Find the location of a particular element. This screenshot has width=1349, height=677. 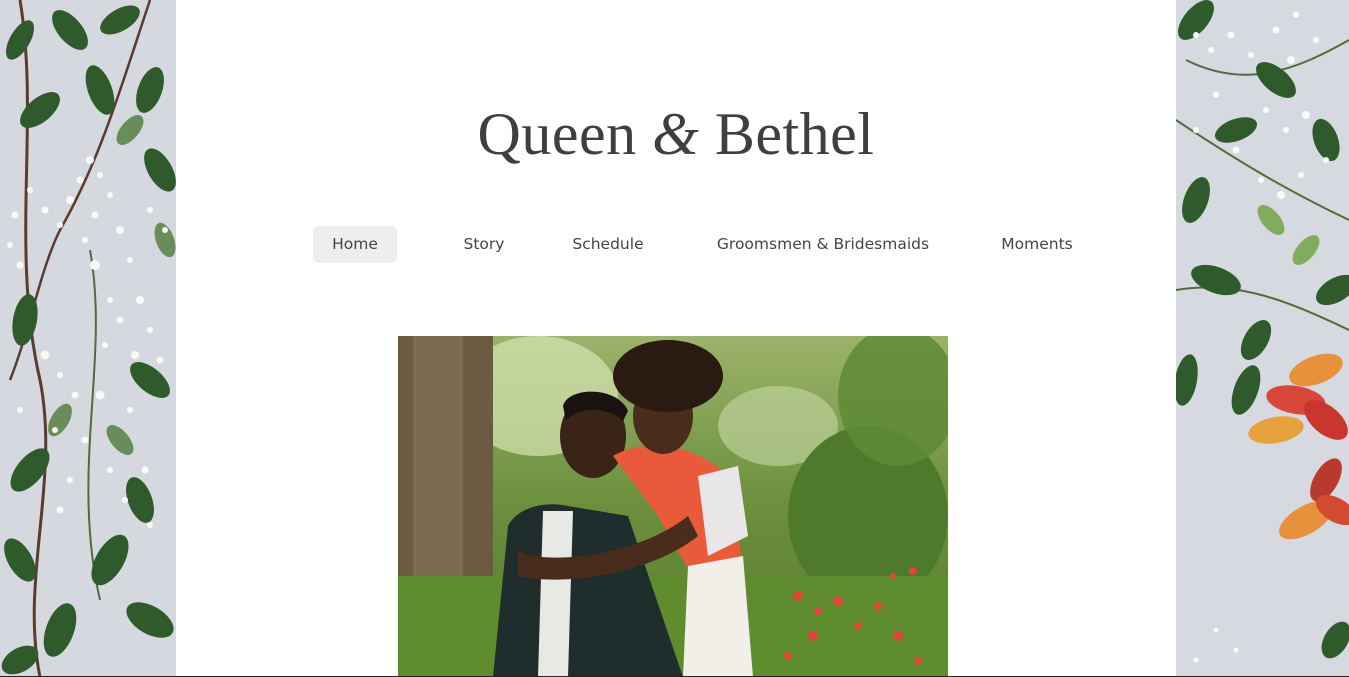

title-name-1: Queen is located at coordinates (557, 134).